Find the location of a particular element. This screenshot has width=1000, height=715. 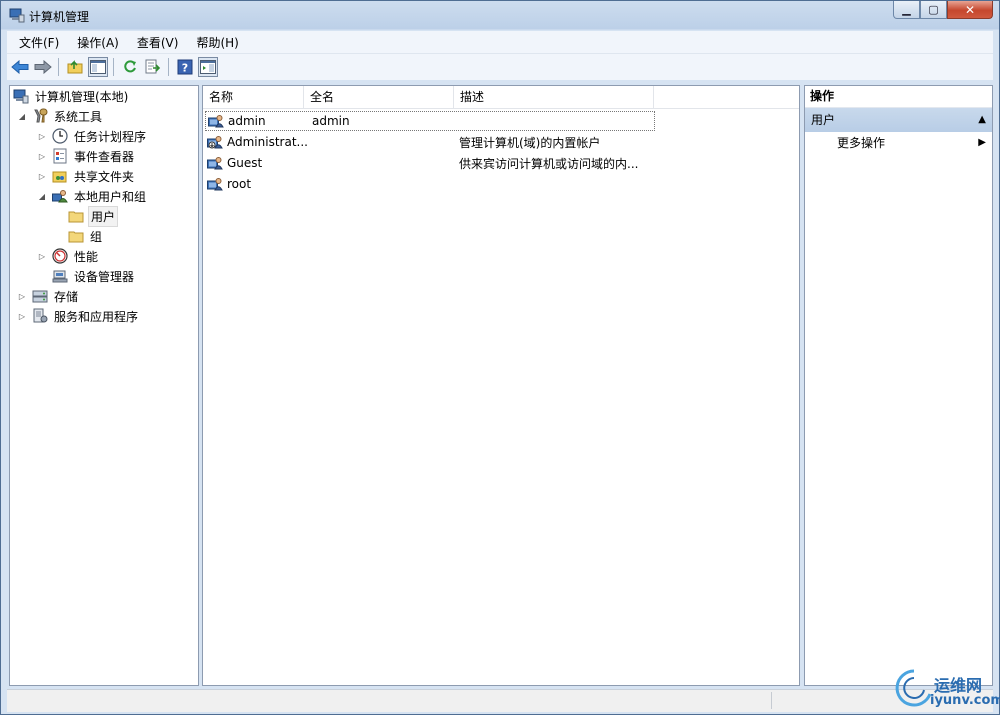

back-button is located at coordinates (20, 67).